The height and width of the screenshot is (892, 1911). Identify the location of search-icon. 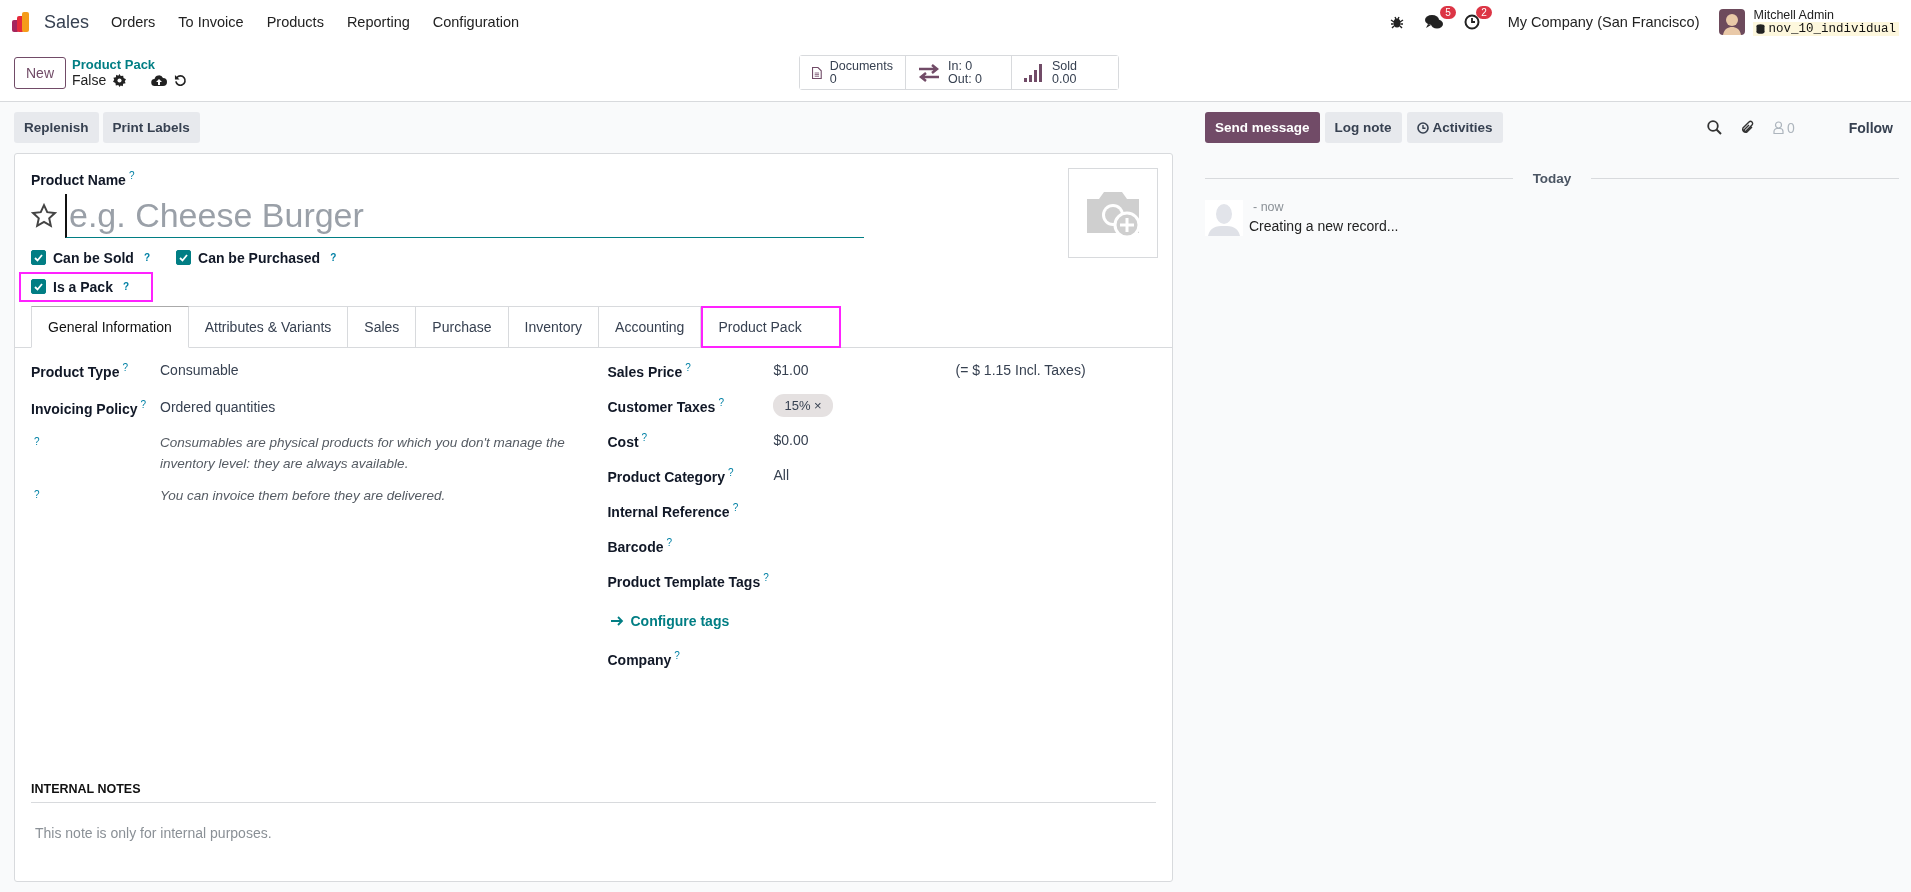
(1714, 127).